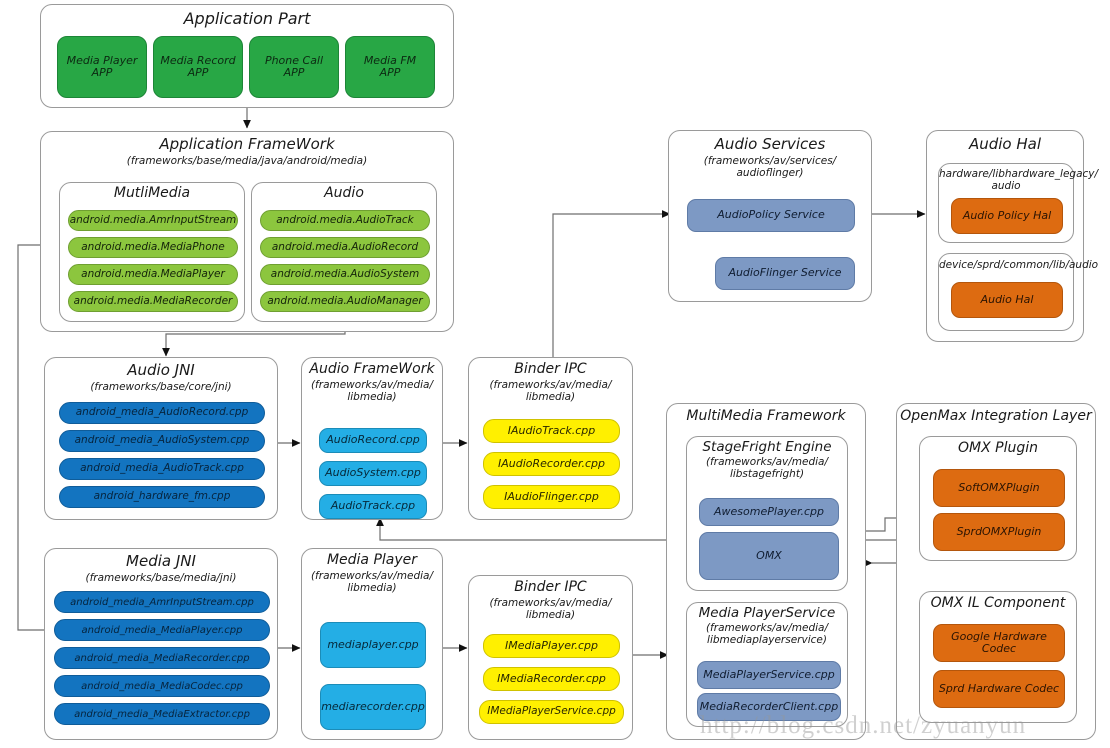  Describe the element at coordinates (373, 473) in the screenshot. I see `audio-framework-item-audiosystem: AudioSystem.cpp` at that location.